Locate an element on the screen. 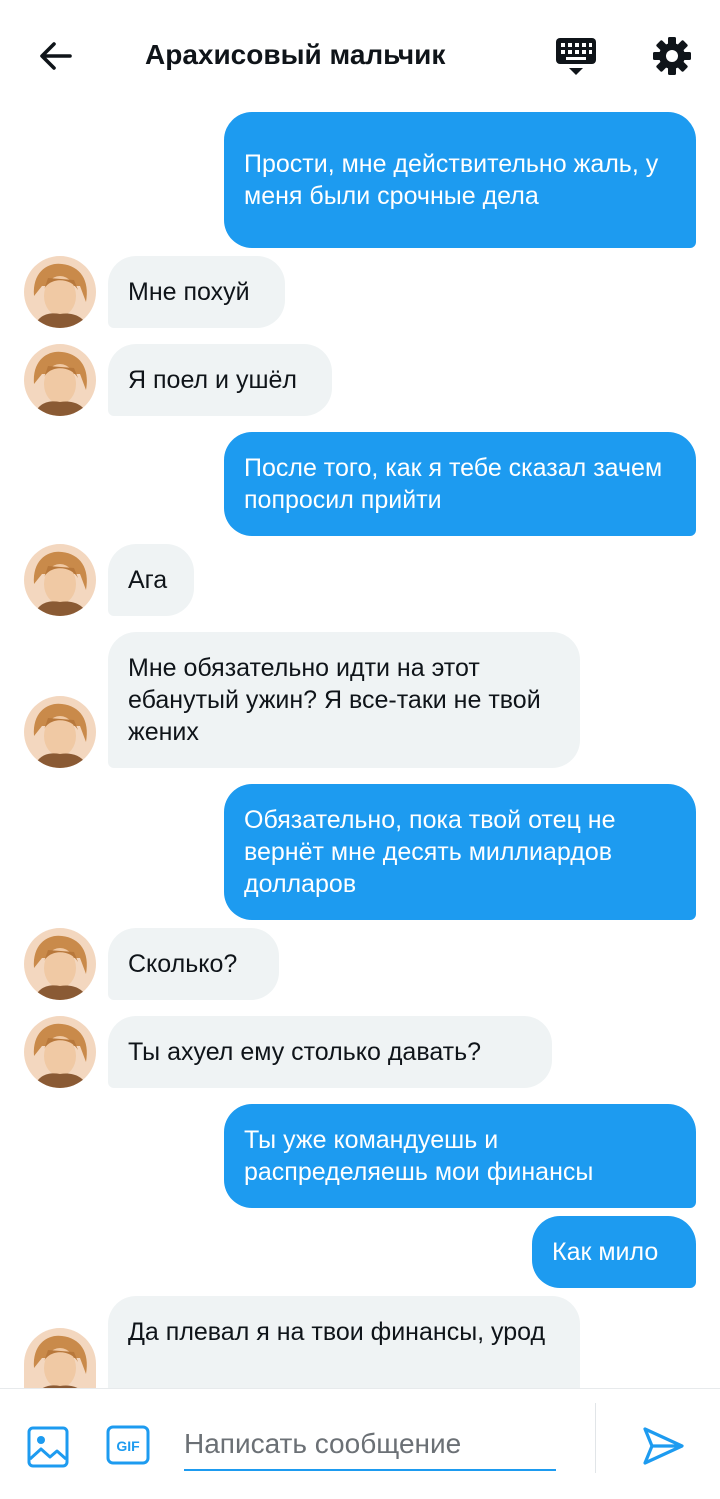  gif-label: GIF is located at coordinates (128, 1446).